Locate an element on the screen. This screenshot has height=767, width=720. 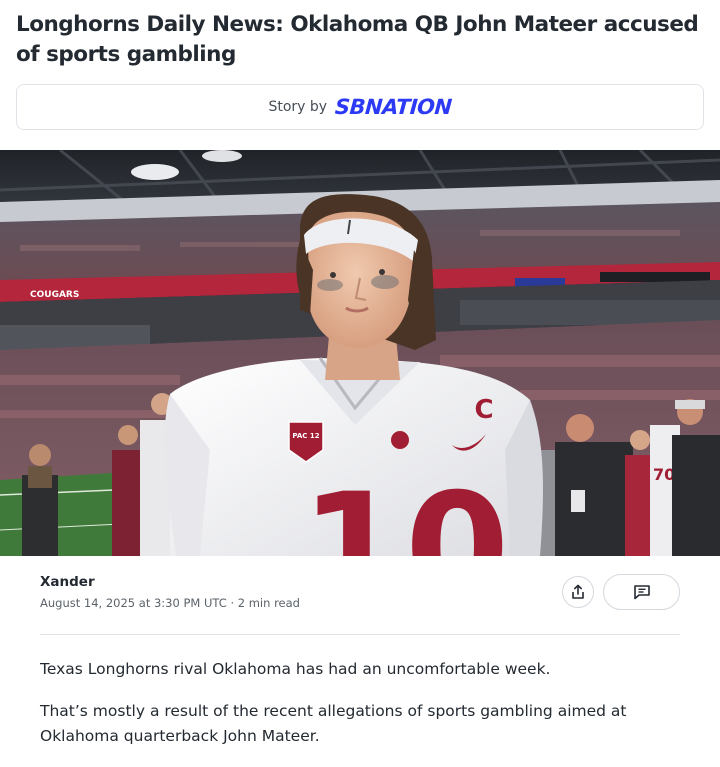
divider is located at coordinates (360, 634).